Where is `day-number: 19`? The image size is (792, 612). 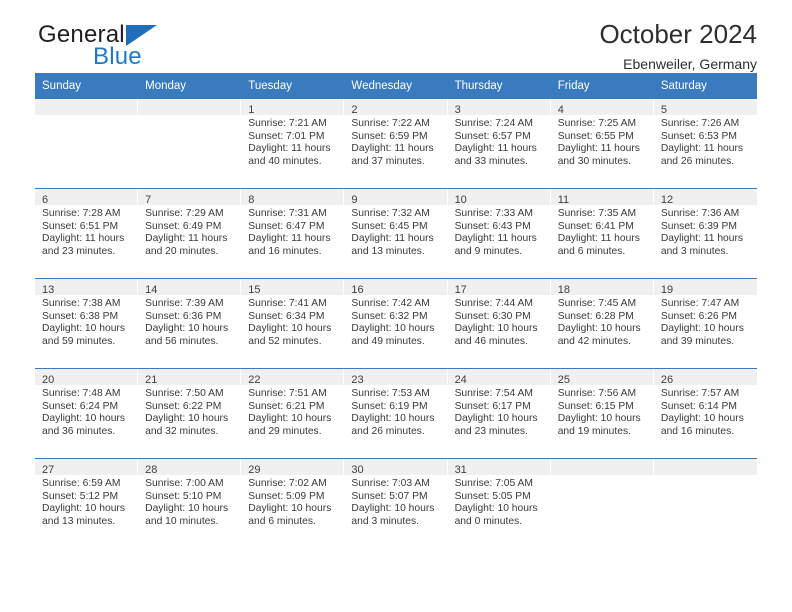
day-number: 19 is located at coordinates (667, 290).